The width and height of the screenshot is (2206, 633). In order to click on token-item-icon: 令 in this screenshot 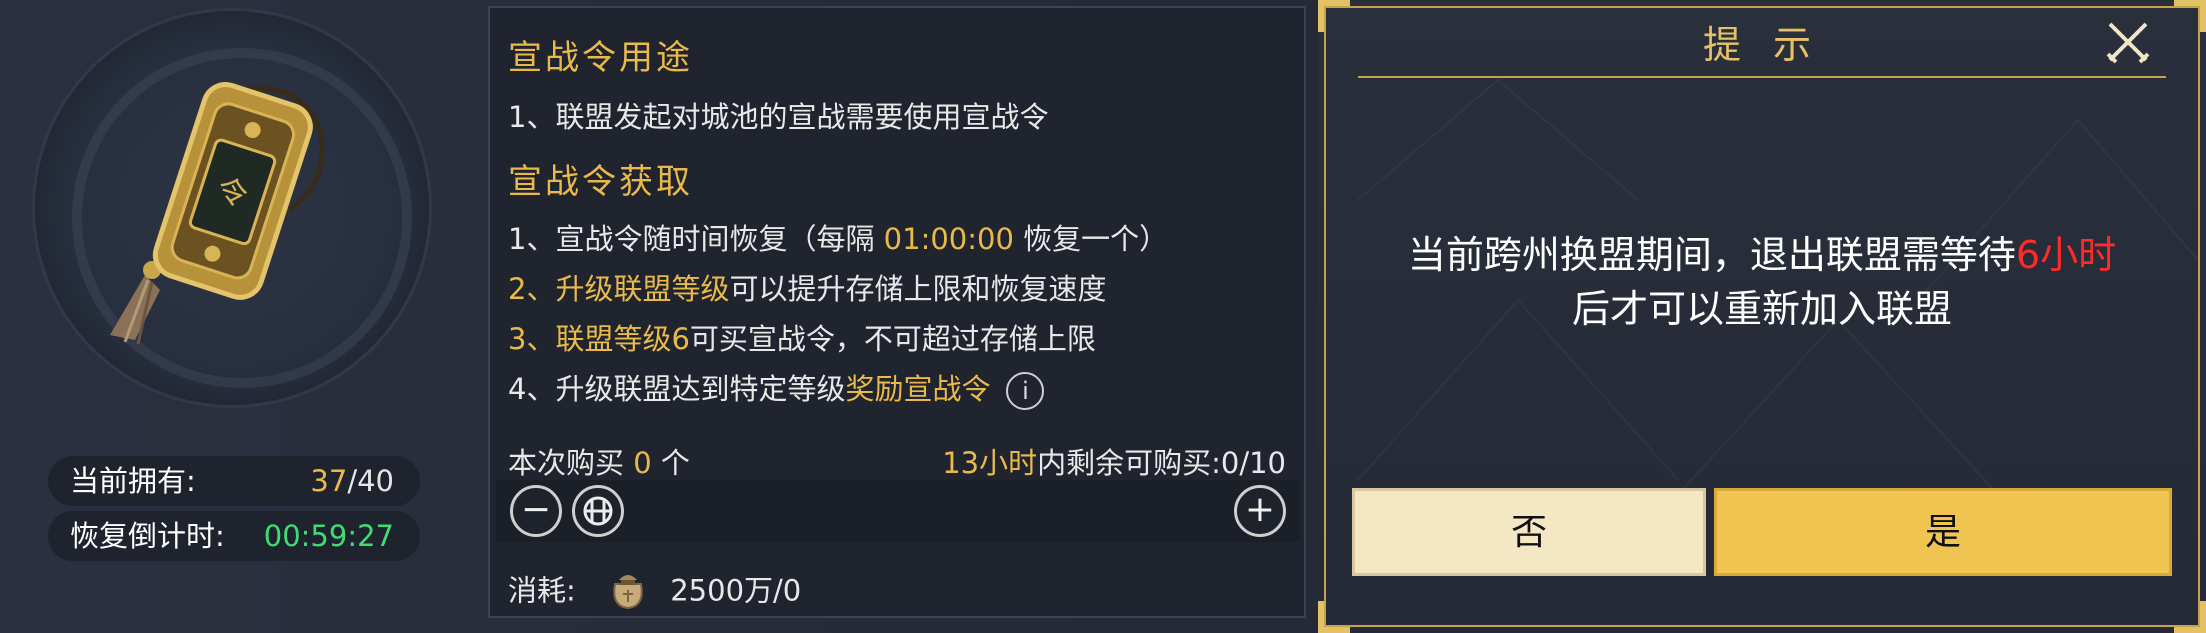, I will do `click(220, 210)`.